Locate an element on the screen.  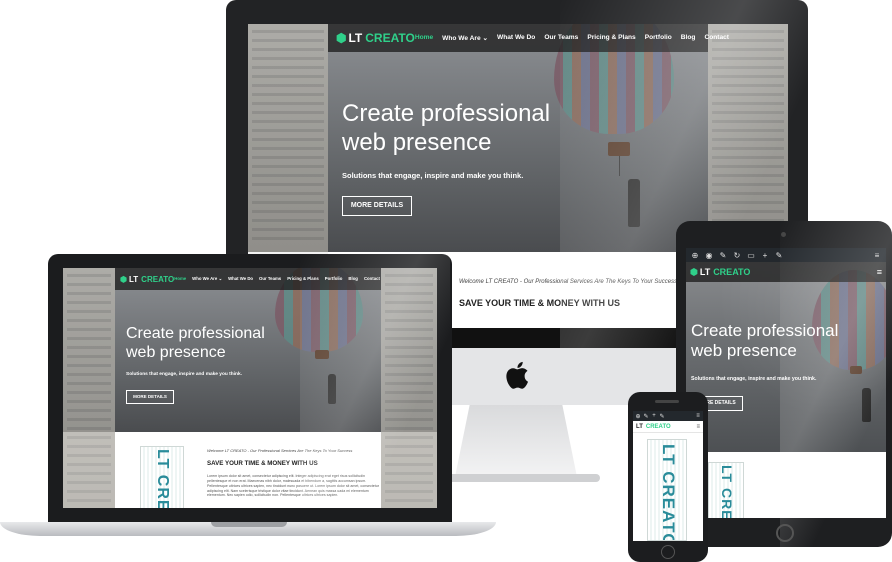
laptop-notch is located at coordinates (249, 524).